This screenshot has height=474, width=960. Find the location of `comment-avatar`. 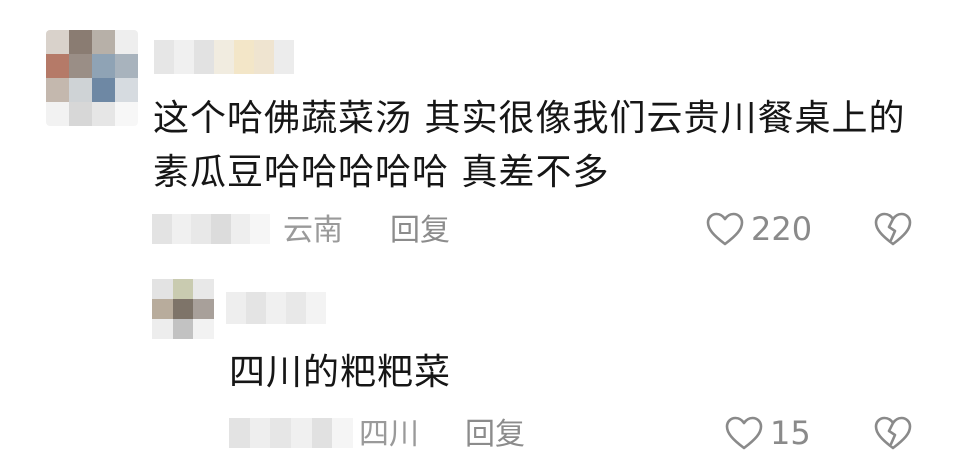

comment-avatar is located at coordinates (92, 78).